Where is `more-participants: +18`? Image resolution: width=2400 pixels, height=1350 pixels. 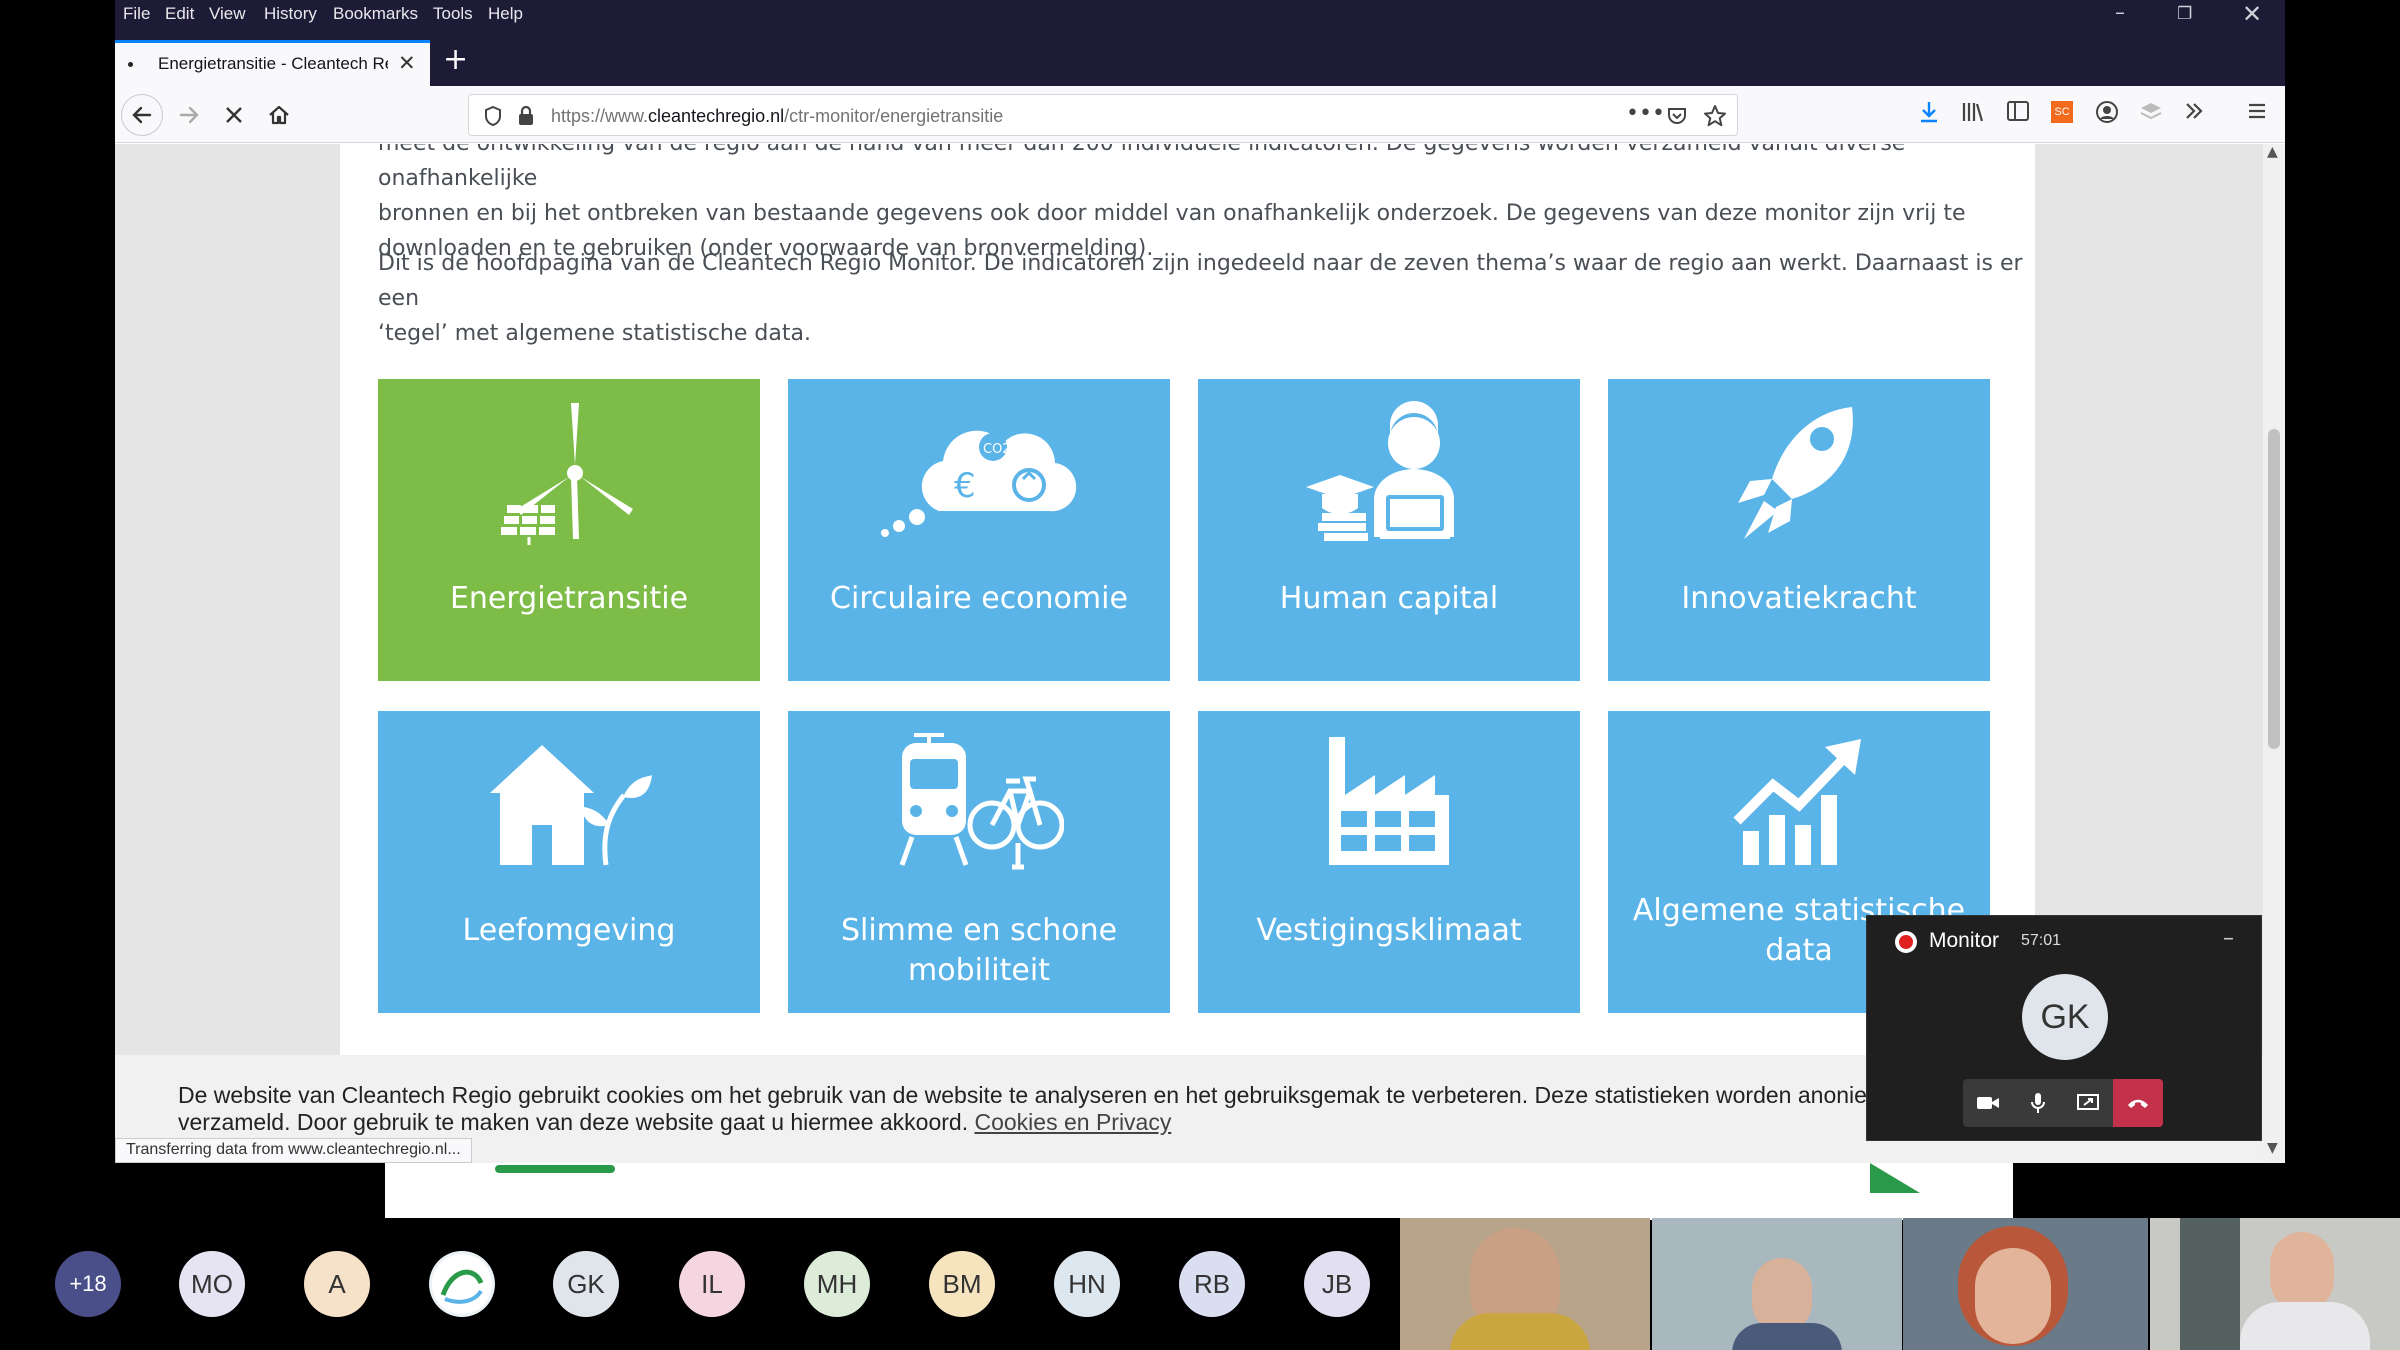
more-participants: +18 is located at coordinates (88, 1284).